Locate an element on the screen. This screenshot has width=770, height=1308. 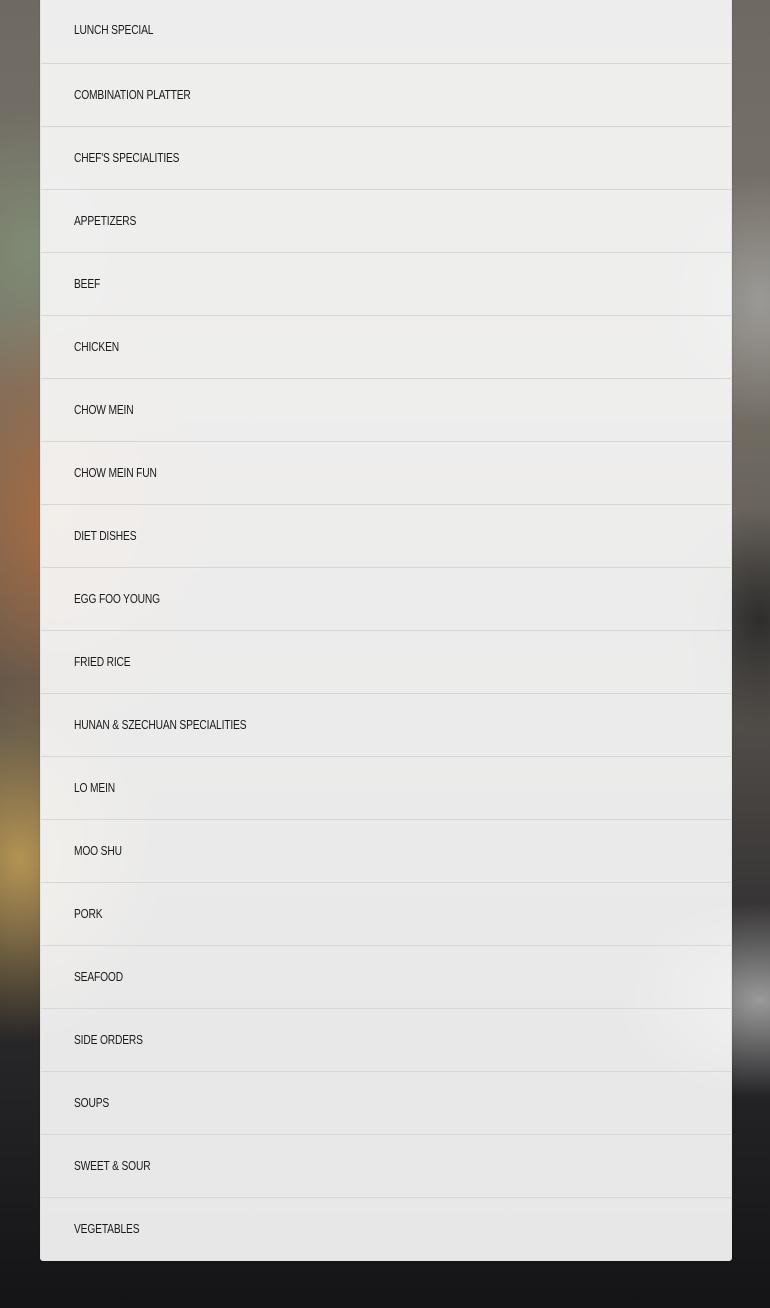
menu-category-label: HUNAN & SZECHUAN SPECIALITIES is located at coordinates (160, 725).